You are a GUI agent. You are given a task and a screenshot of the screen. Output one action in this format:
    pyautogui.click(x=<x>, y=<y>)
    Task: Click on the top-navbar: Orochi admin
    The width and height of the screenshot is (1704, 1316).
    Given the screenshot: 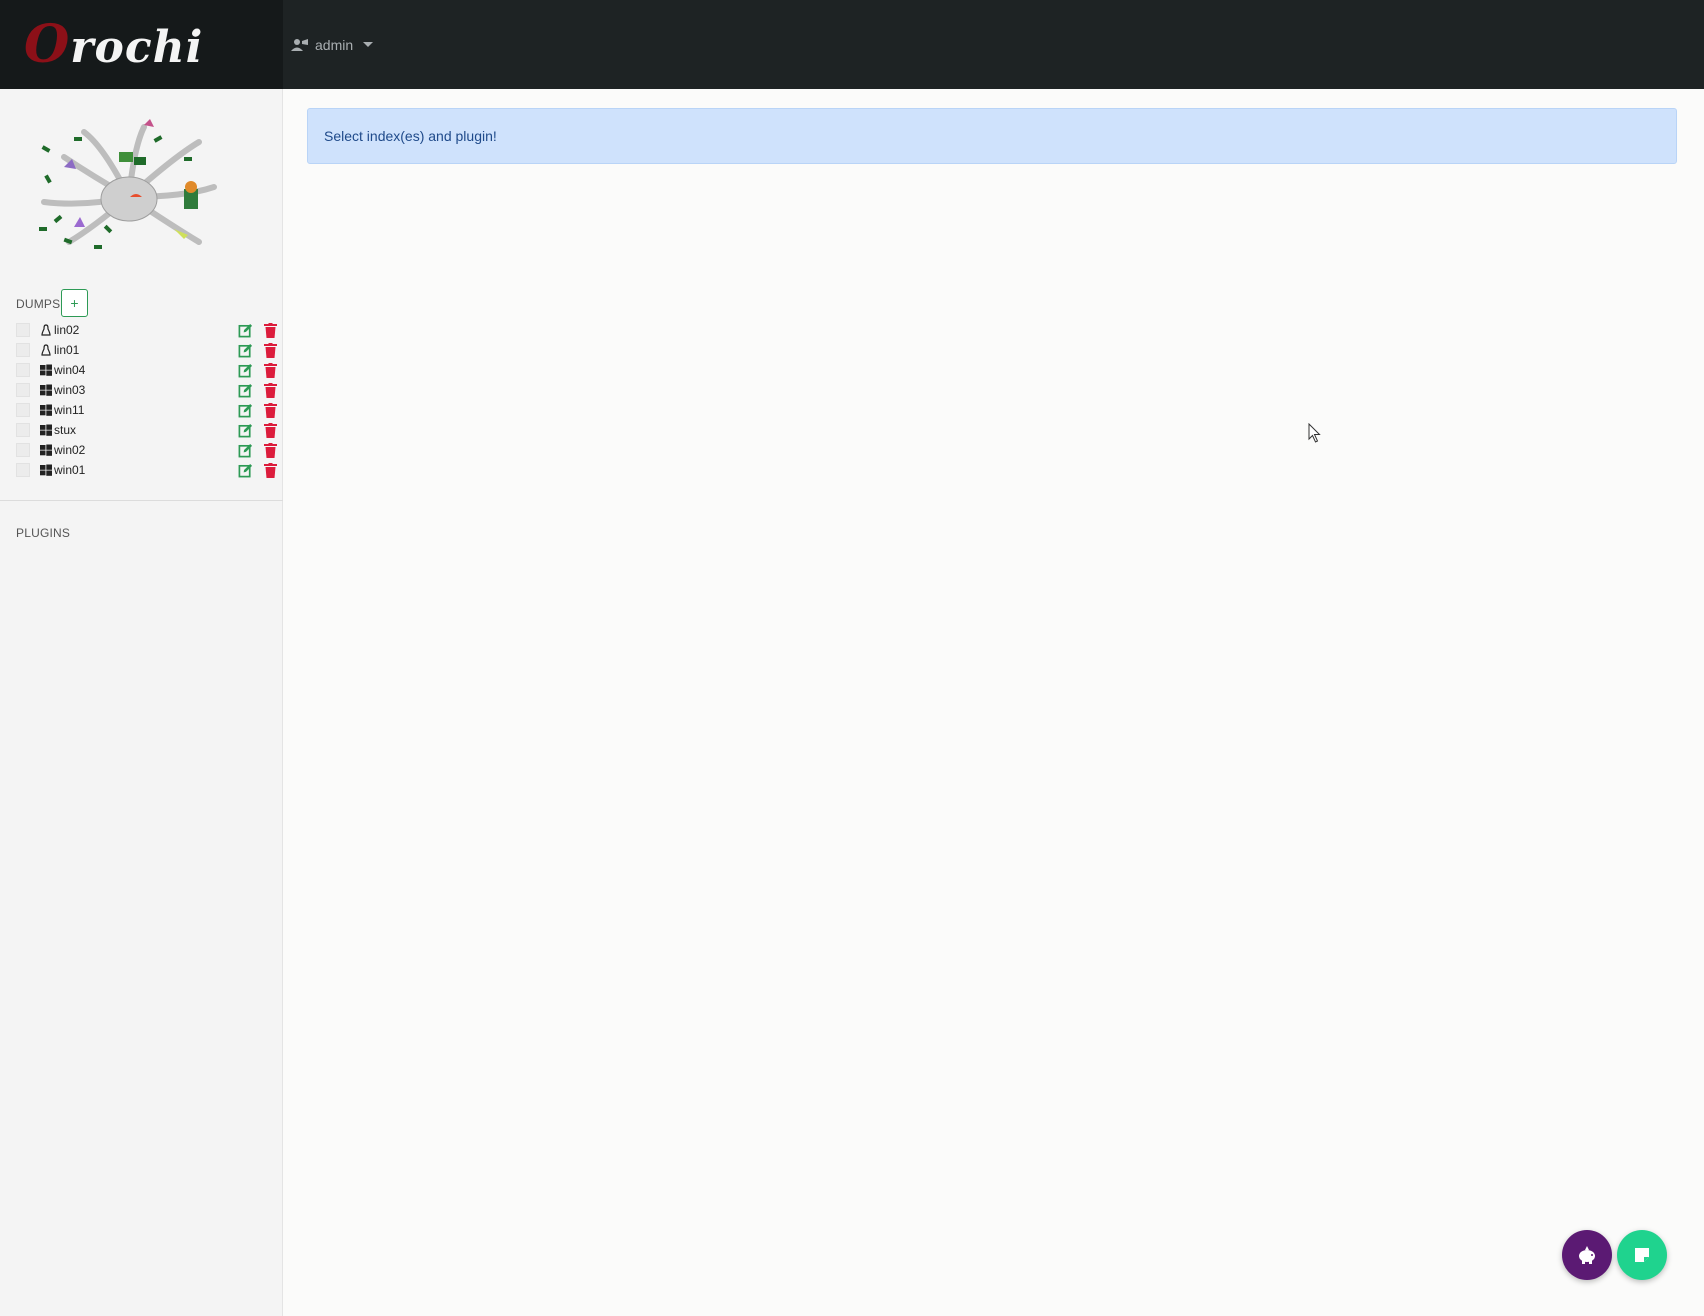 What is the action you would take?
    pyautogui.click(x=852, y=44)
    